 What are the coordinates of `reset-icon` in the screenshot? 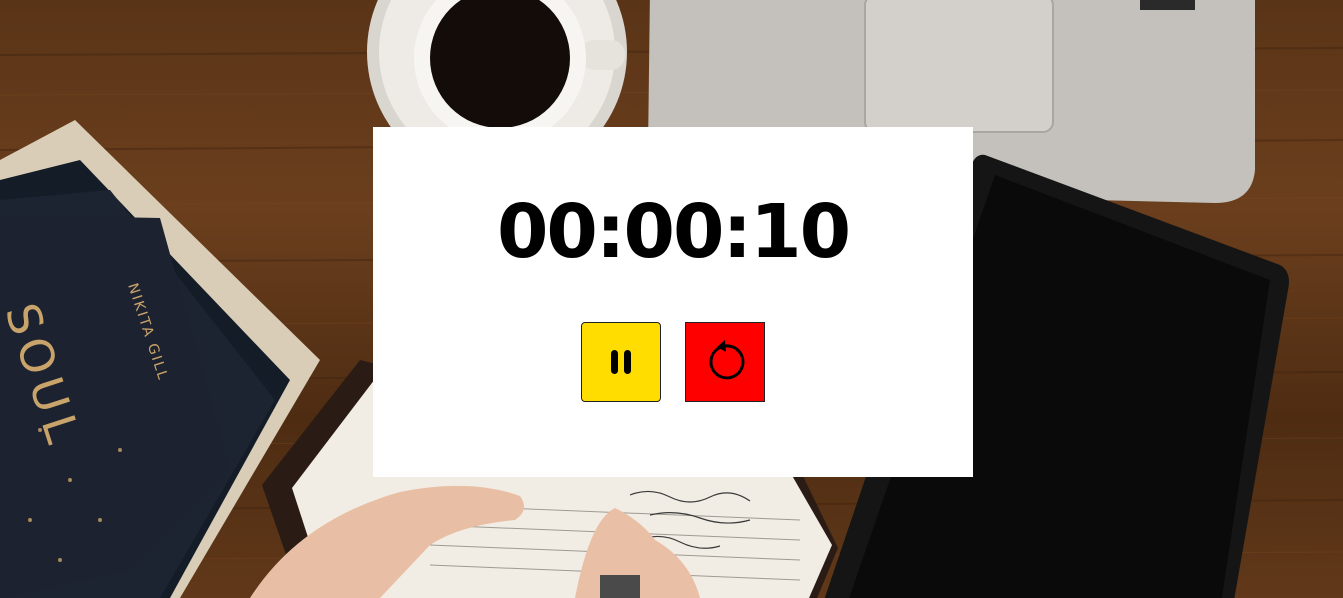 It's located at (727, 360).